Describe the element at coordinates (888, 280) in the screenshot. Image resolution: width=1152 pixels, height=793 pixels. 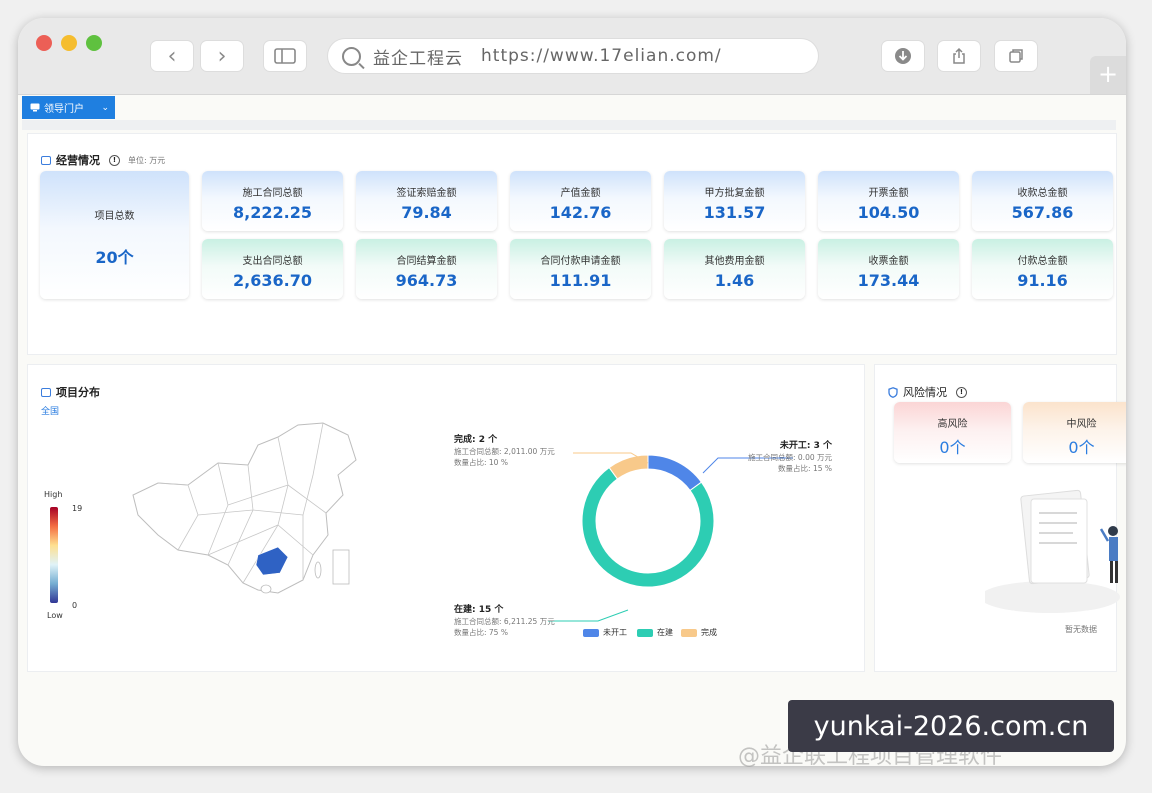
I see `card-value: 173.44` at that location.